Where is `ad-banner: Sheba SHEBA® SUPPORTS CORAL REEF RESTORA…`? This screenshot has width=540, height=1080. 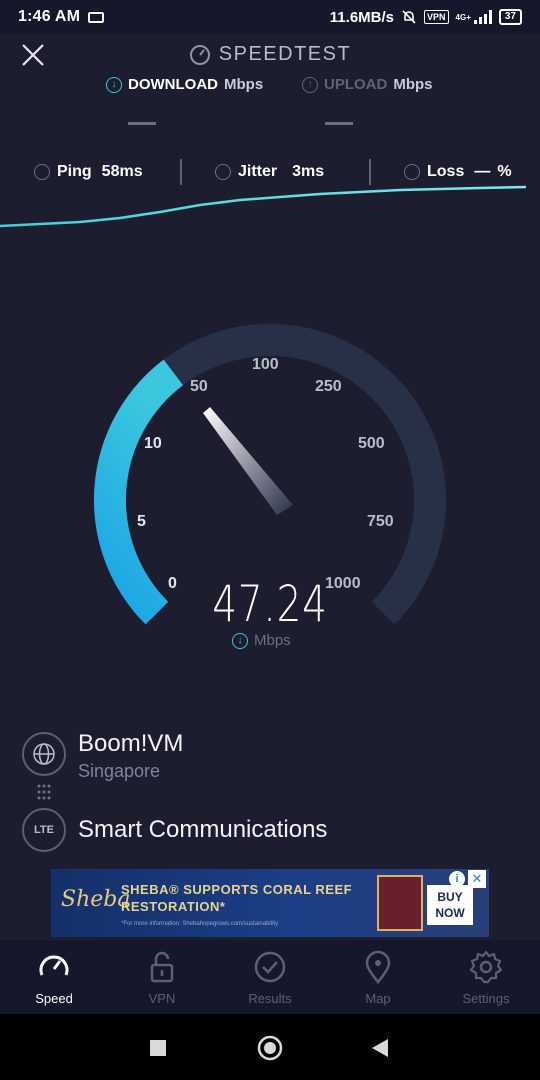
ad-banner: Sheba SHEBA® SUPPORTS CORAL REEF RESTORA… is located at coordinates (270, 903).